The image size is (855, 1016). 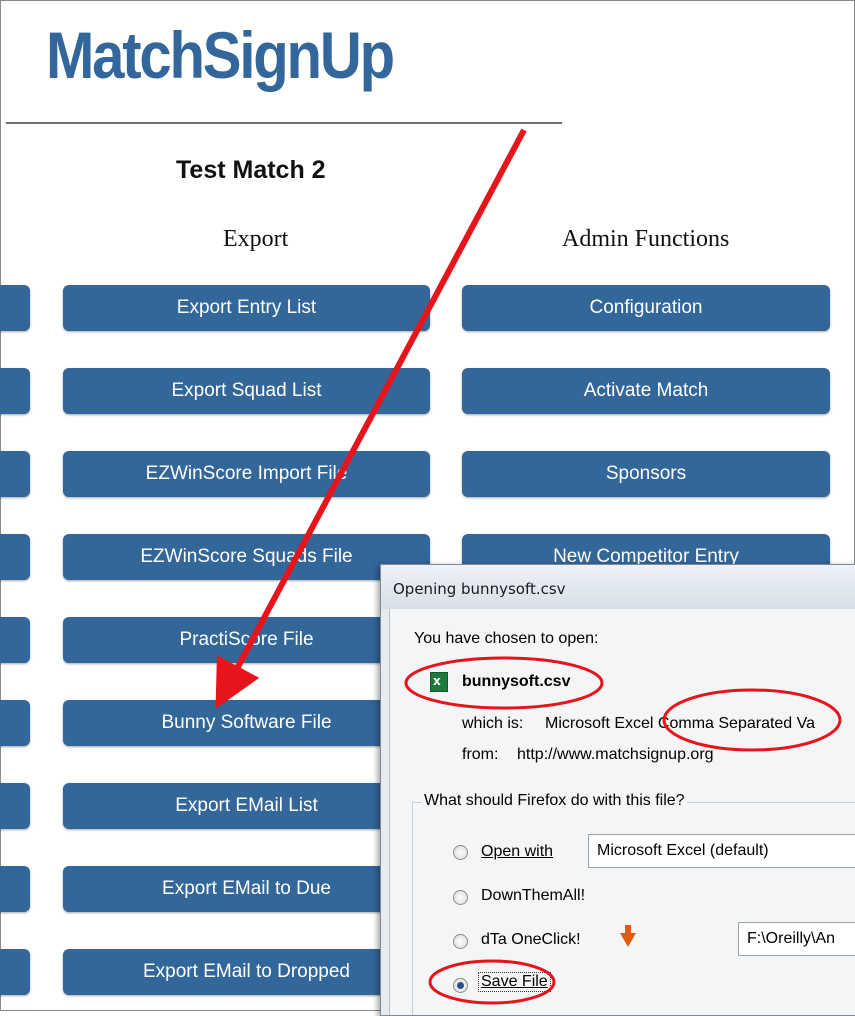 I want to click on save-file-radio, so click(x=460, y=985).